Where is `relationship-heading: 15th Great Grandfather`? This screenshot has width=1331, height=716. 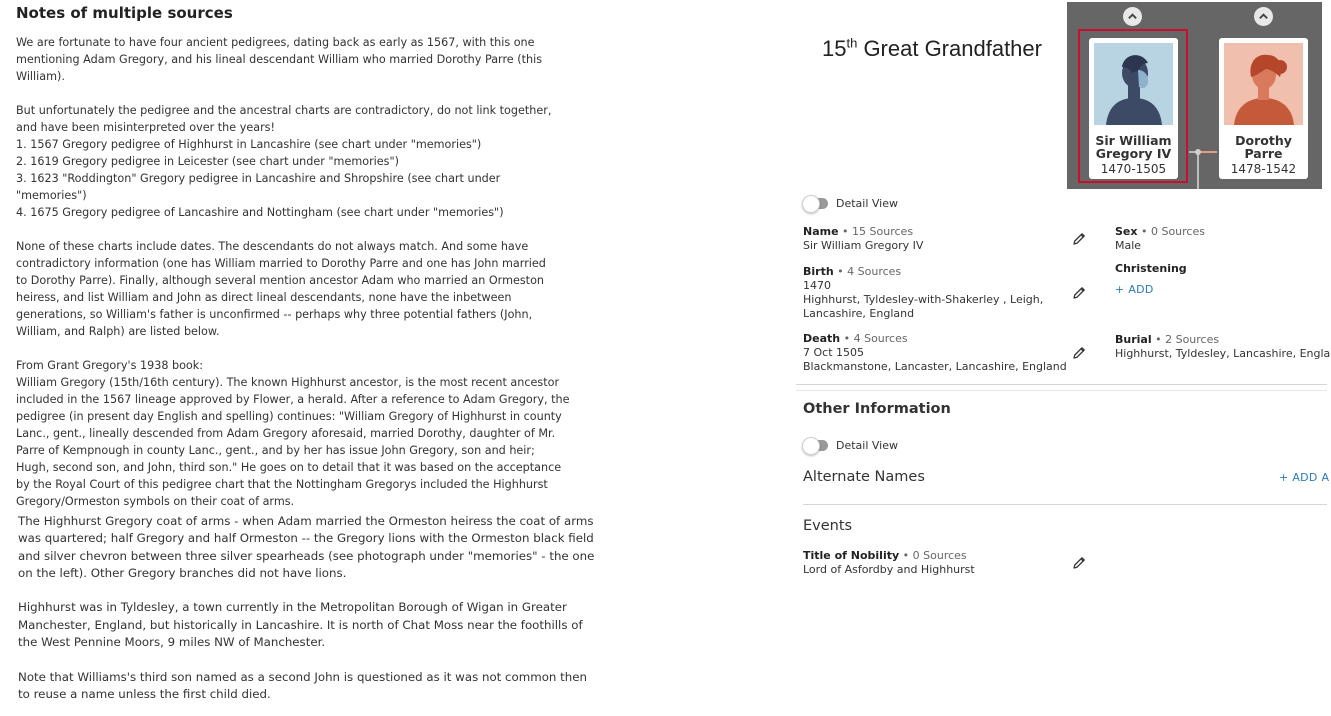
relationship-heading: 15th Great Grandfather is located at coordinates (932, 48).